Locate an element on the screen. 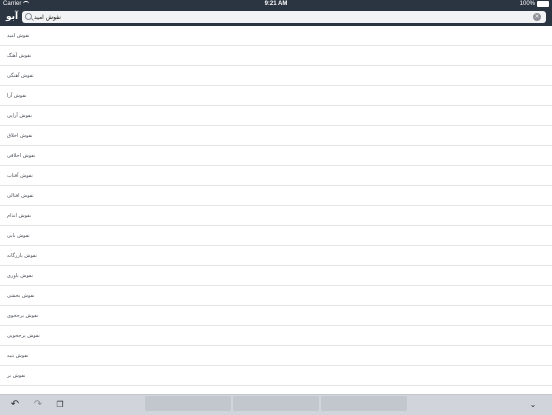  clear-icon: × is located at coordinates (537, 17).